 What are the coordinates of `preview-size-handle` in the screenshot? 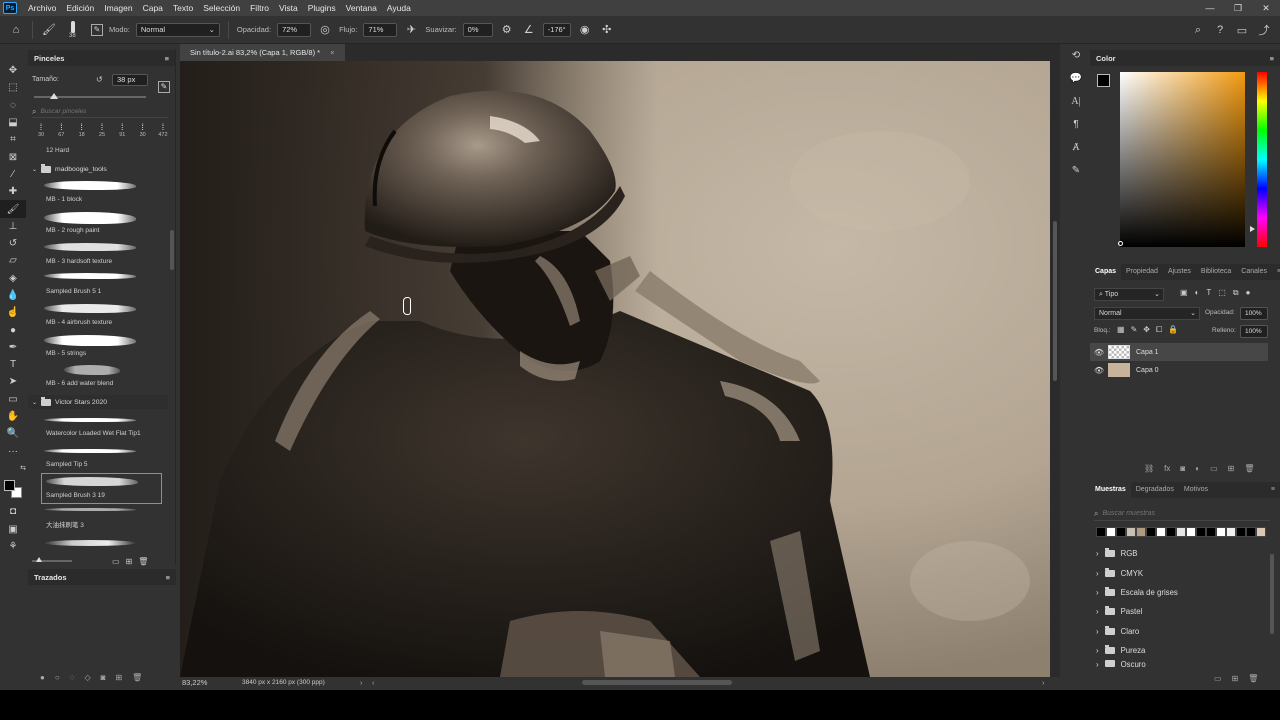 It's located at (39, 559).